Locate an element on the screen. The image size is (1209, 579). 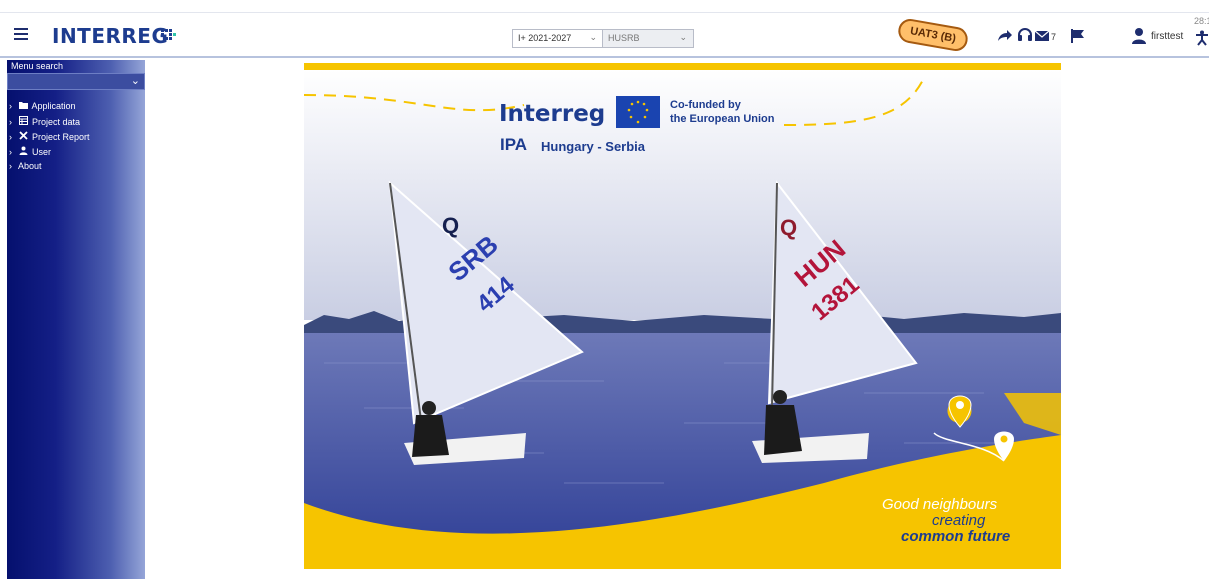
mail-icon is located at coordinates (1043, 36).